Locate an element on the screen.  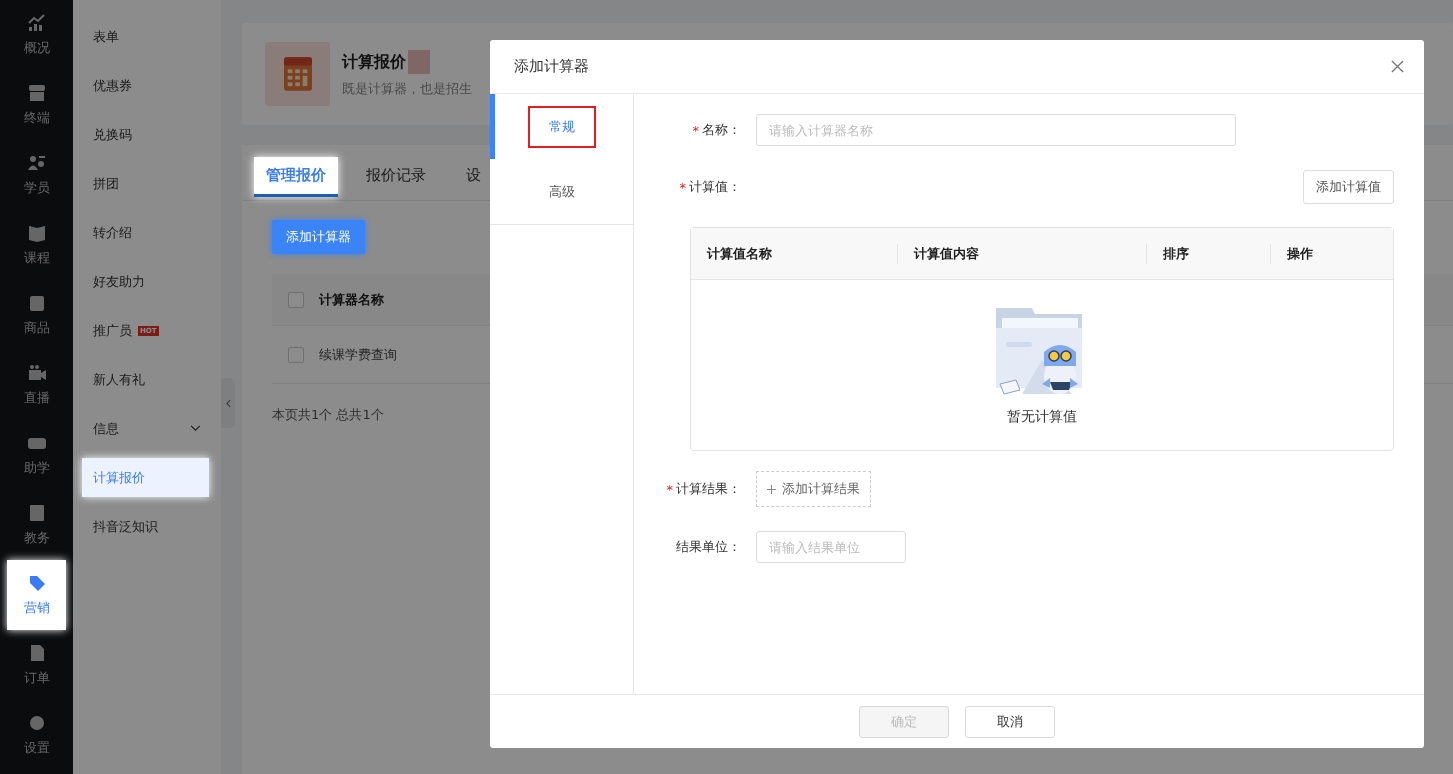
add-value-button: 添加计算值 is located at coordinates (1348, 187).